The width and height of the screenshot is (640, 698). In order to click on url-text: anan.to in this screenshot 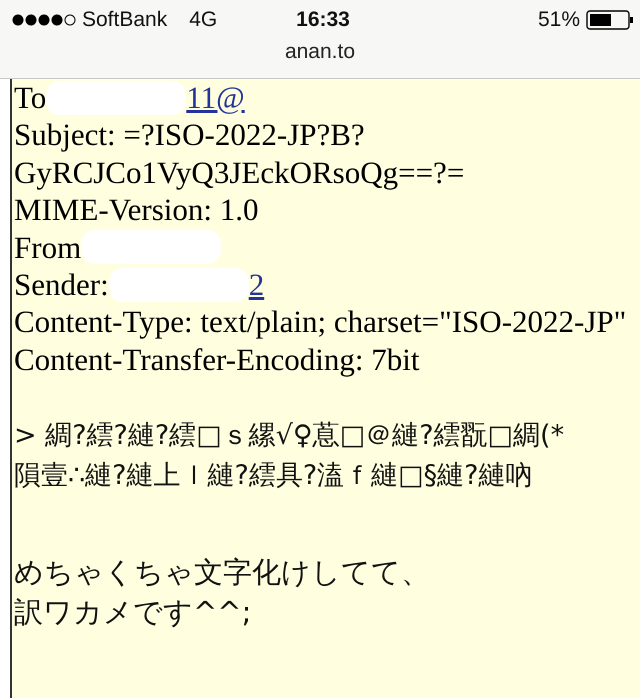, I will do `click(320, 52)`.